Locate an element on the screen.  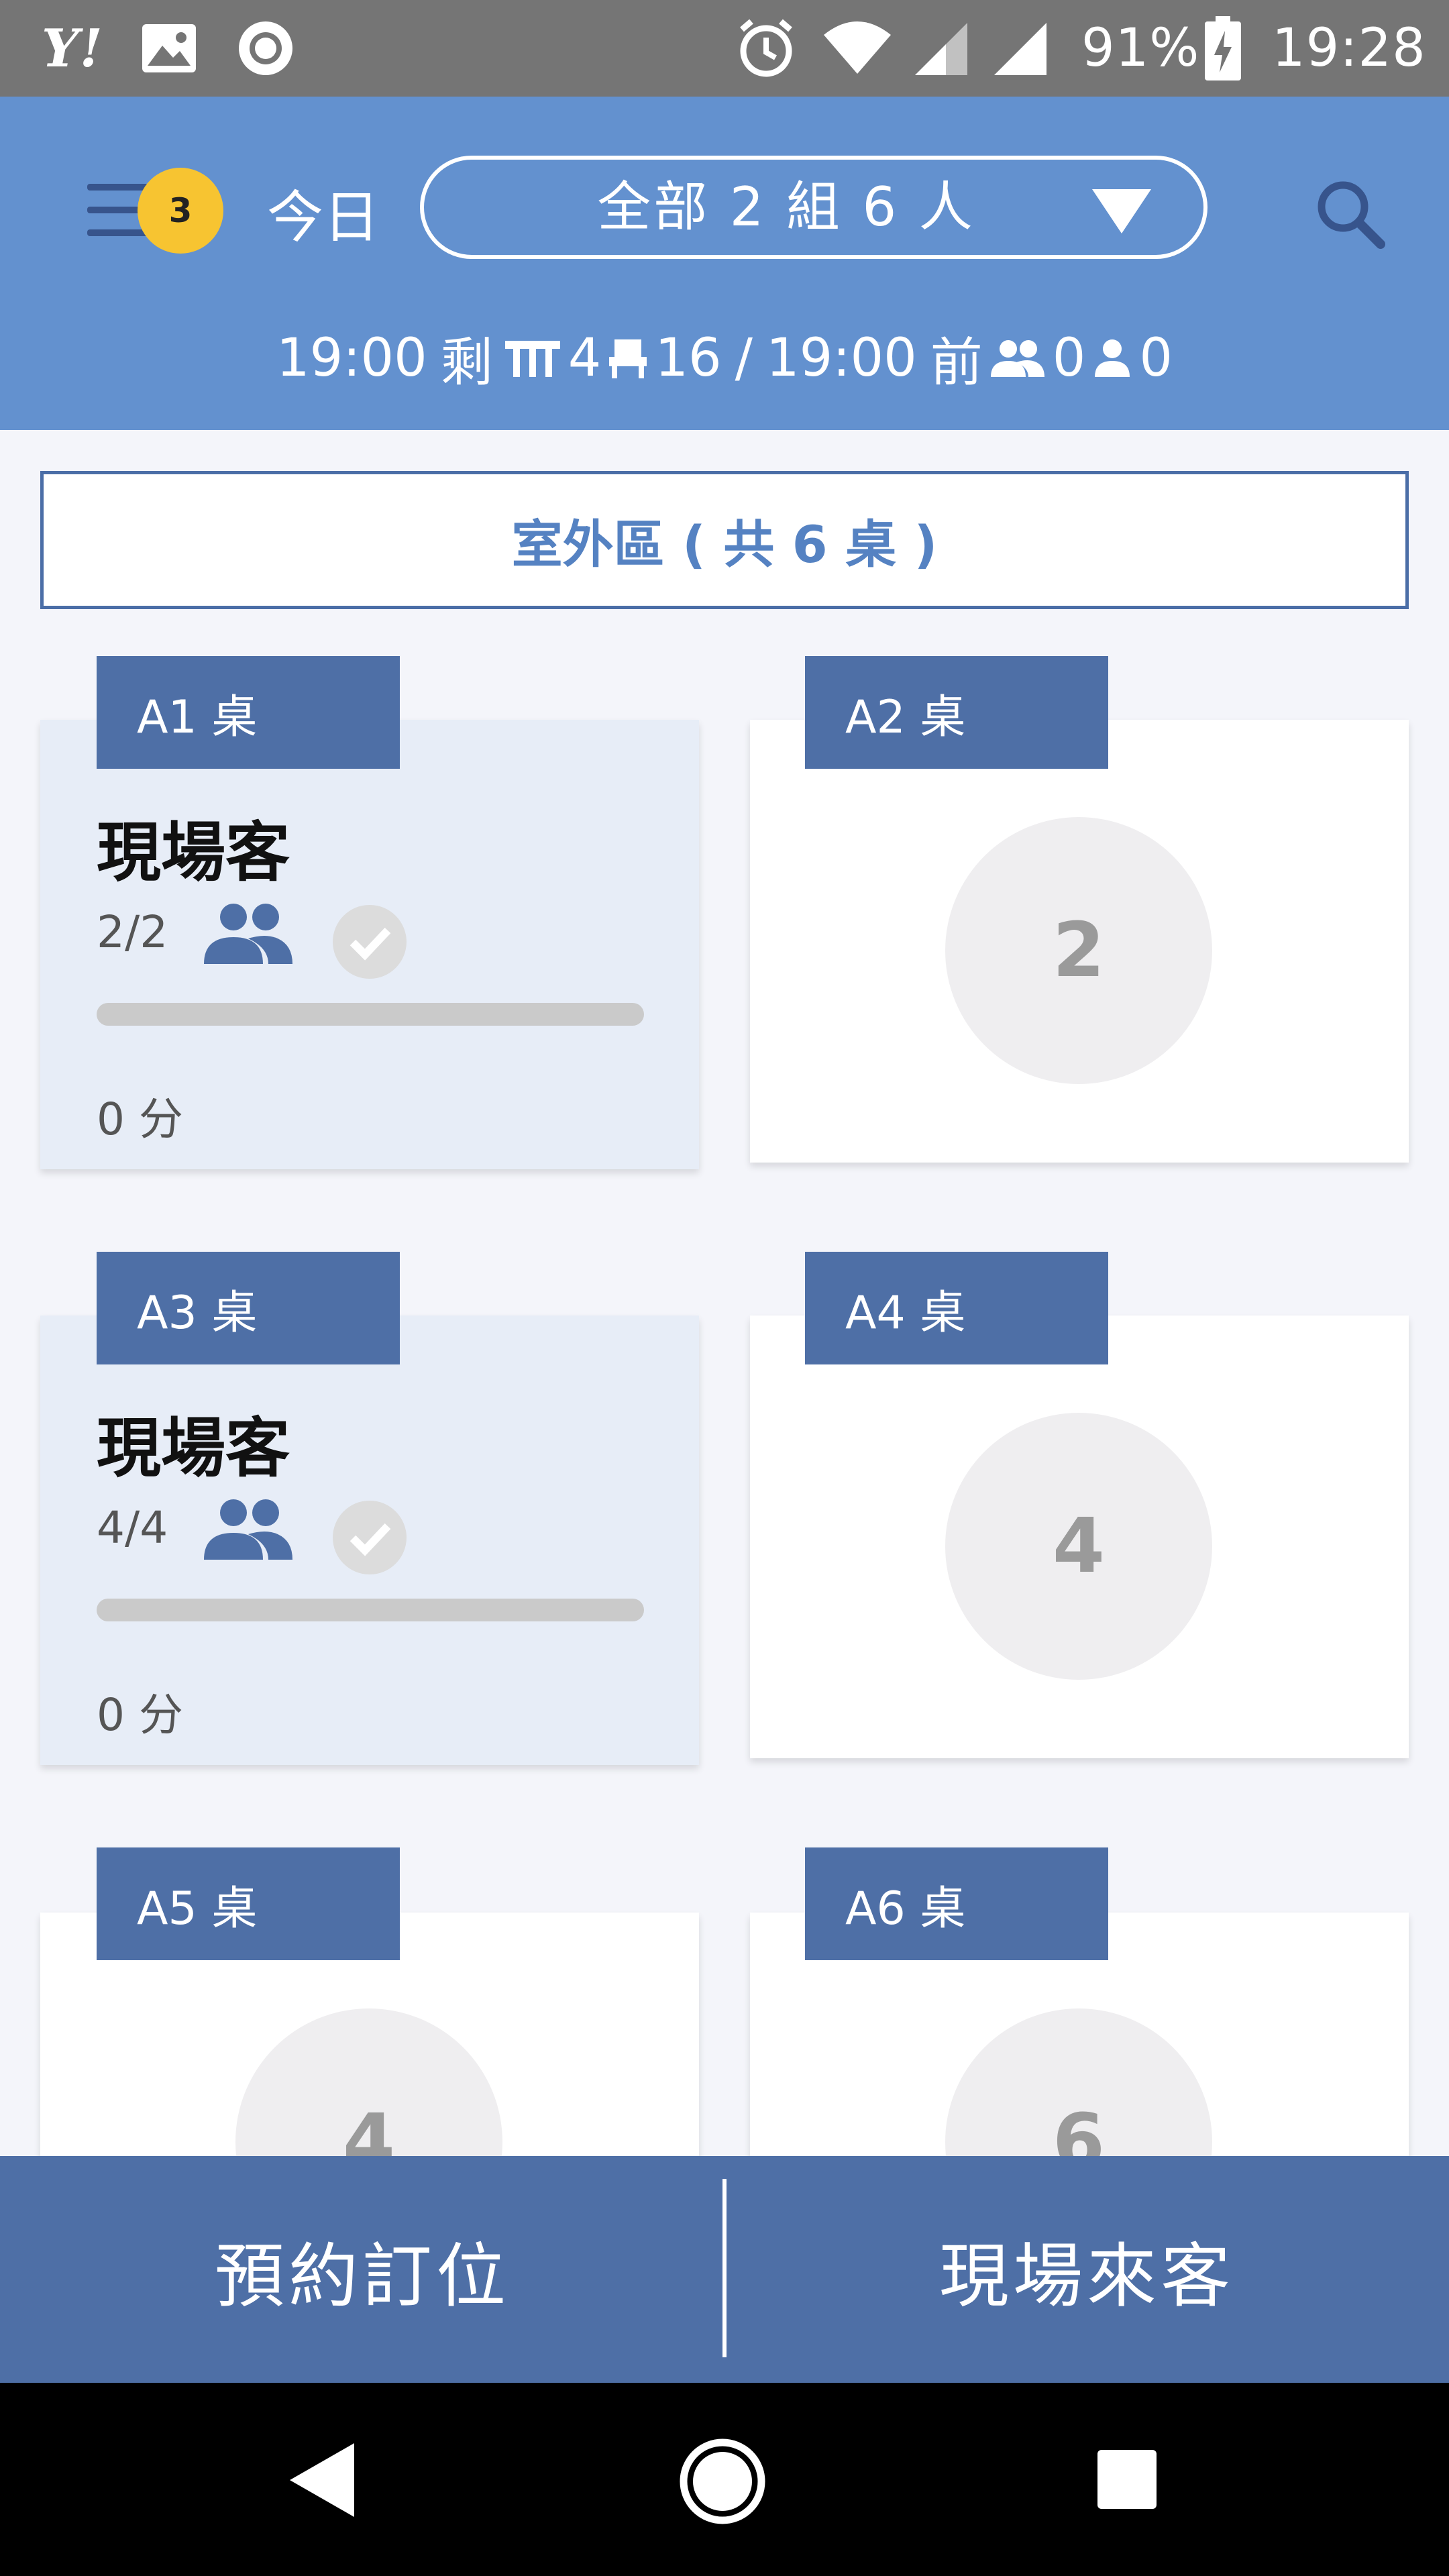
table-card-a2: 2 is located at coordinates (1079, 941).